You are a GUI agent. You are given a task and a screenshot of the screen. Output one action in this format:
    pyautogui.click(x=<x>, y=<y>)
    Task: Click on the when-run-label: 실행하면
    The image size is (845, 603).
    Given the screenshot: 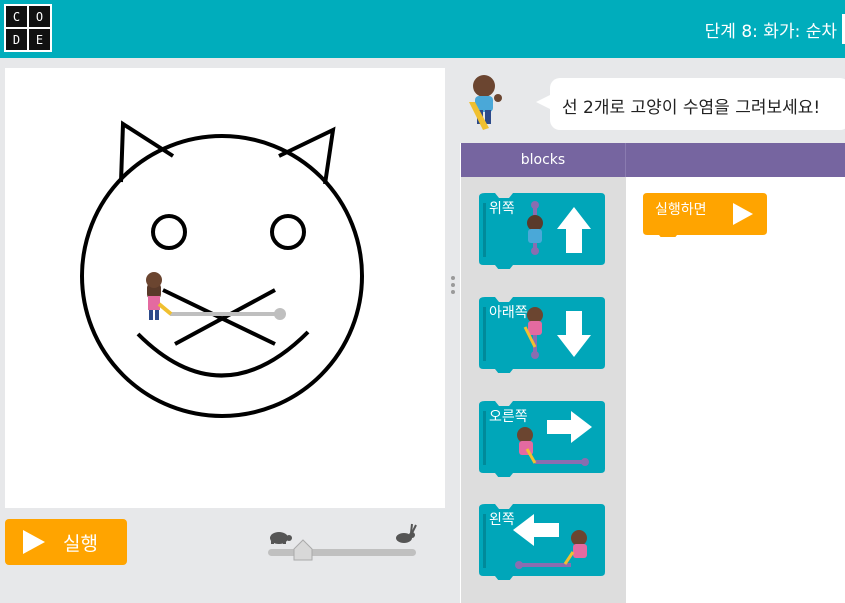 What is the action you would take?
    pyautogui.click(x=681, y=210)
    